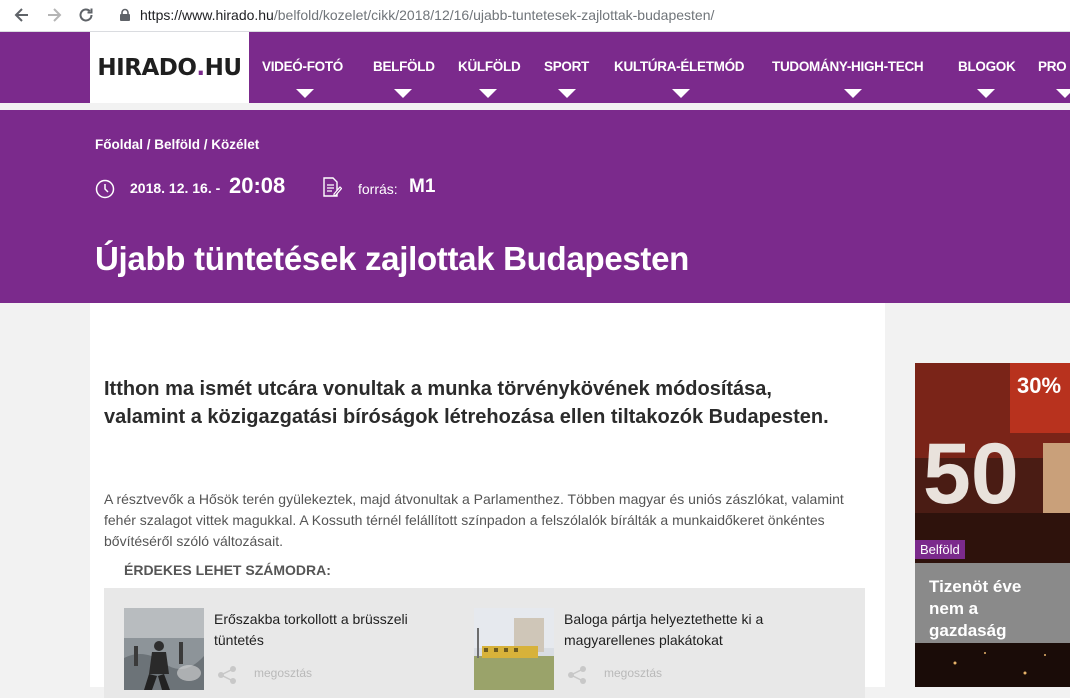 The height and width of the screenshot is (698, 1070). What do you see at coordinates (54, 15) in the screenshot?
I see `forward-arrow-icon` at bounding box center [54, 15].